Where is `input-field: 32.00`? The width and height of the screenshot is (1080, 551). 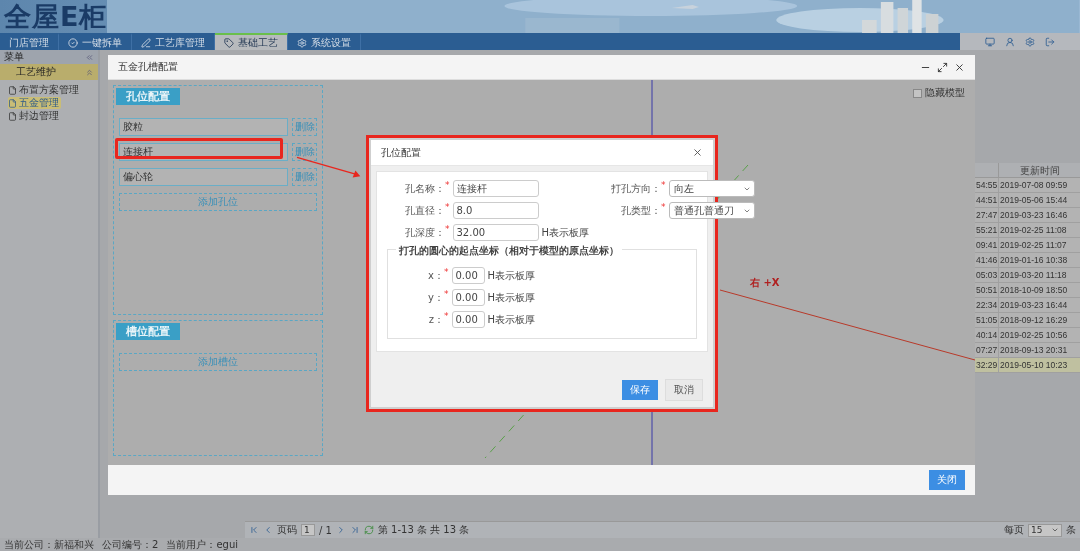
input-field: 32.00 is located at coordinates (495, 232).